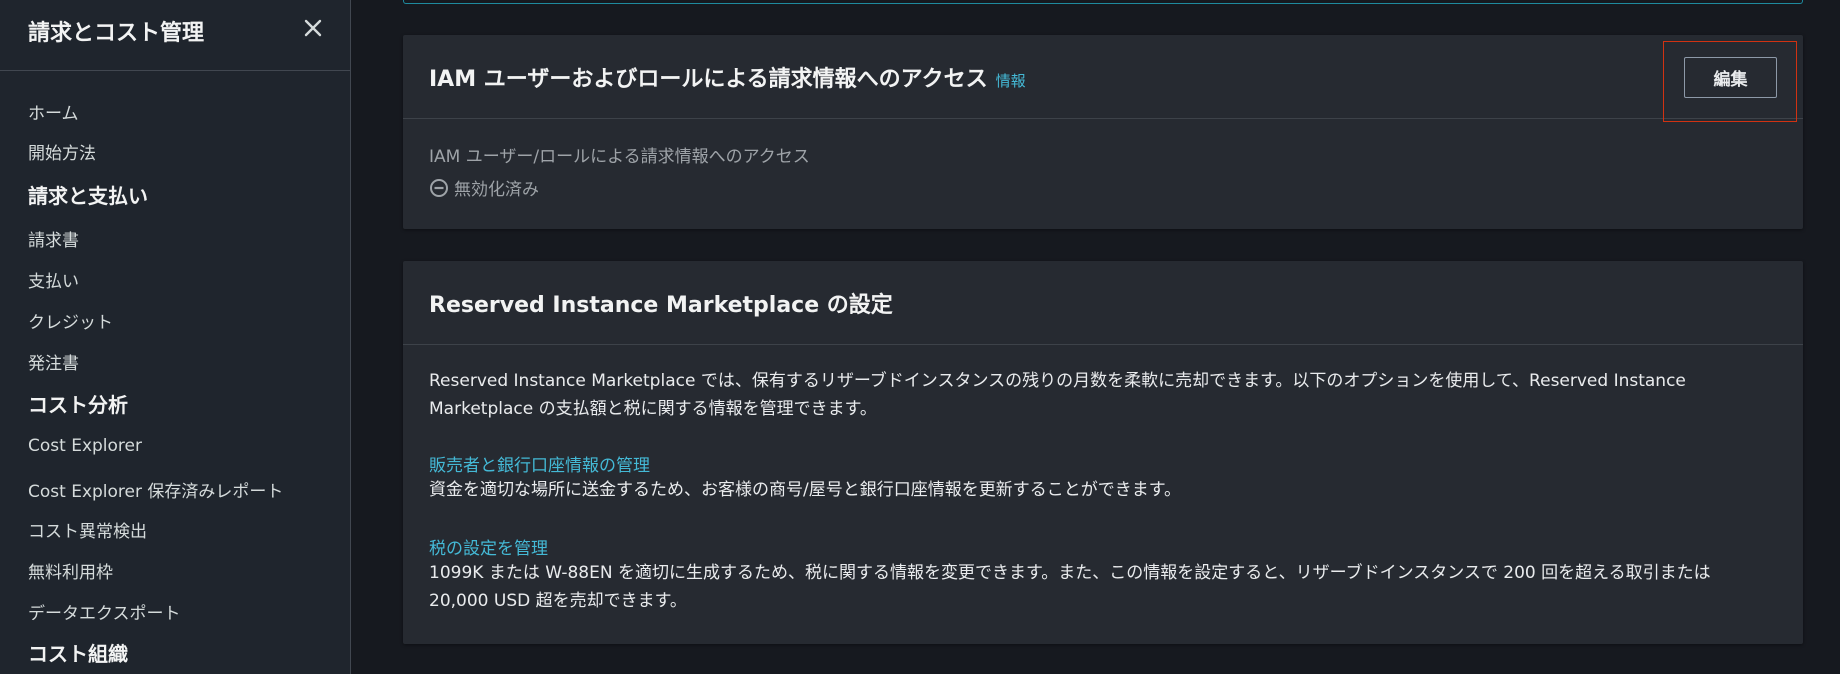  What do you see at coordinates (87, 529) in the screenshot?
I see `sidebar-item-cost-anomaly-detection: コスト異常検出` at bounding box center [87, 529].